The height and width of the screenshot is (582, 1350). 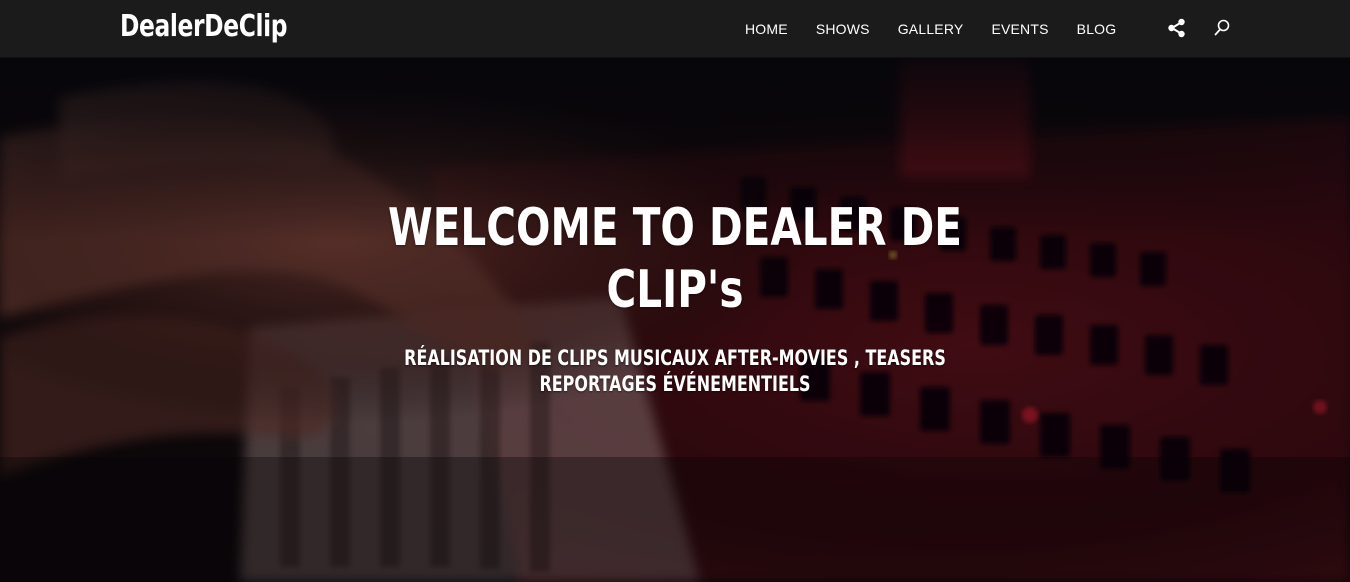 I want to click on nav-item-gallery: GALLERY, so click(x=931, y=29).